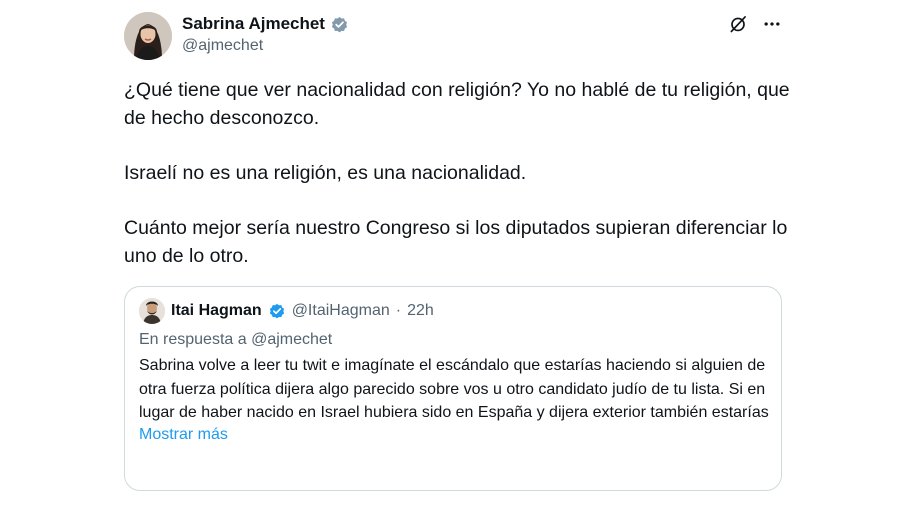 Image resolution: width=900 pixels, height=505 pixels. Describe the element at coordinates (193, 339) in the screenshot. I see `reply-prefix: En respuesta a` at that location.